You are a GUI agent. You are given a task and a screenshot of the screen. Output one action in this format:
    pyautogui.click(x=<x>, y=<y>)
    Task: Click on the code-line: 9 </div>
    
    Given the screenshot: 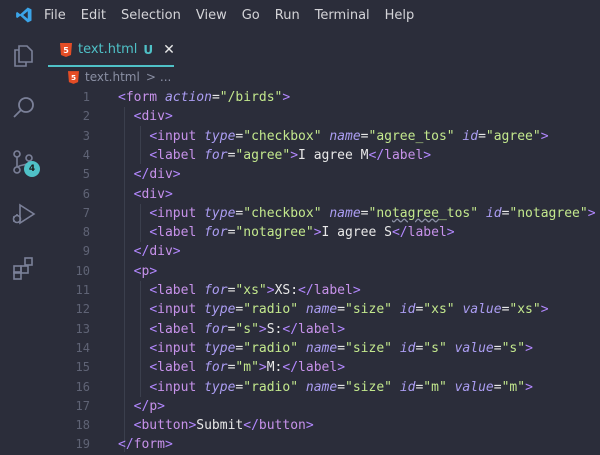 What is the action you would take?
    pyautogui.click(x=131, y=252)
    